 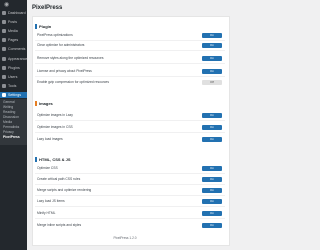 What do you see at coordinates (61, 45) in the screenshot?
I see `option-label: Clear optimize for administrators` at bounding box center [61, 45].